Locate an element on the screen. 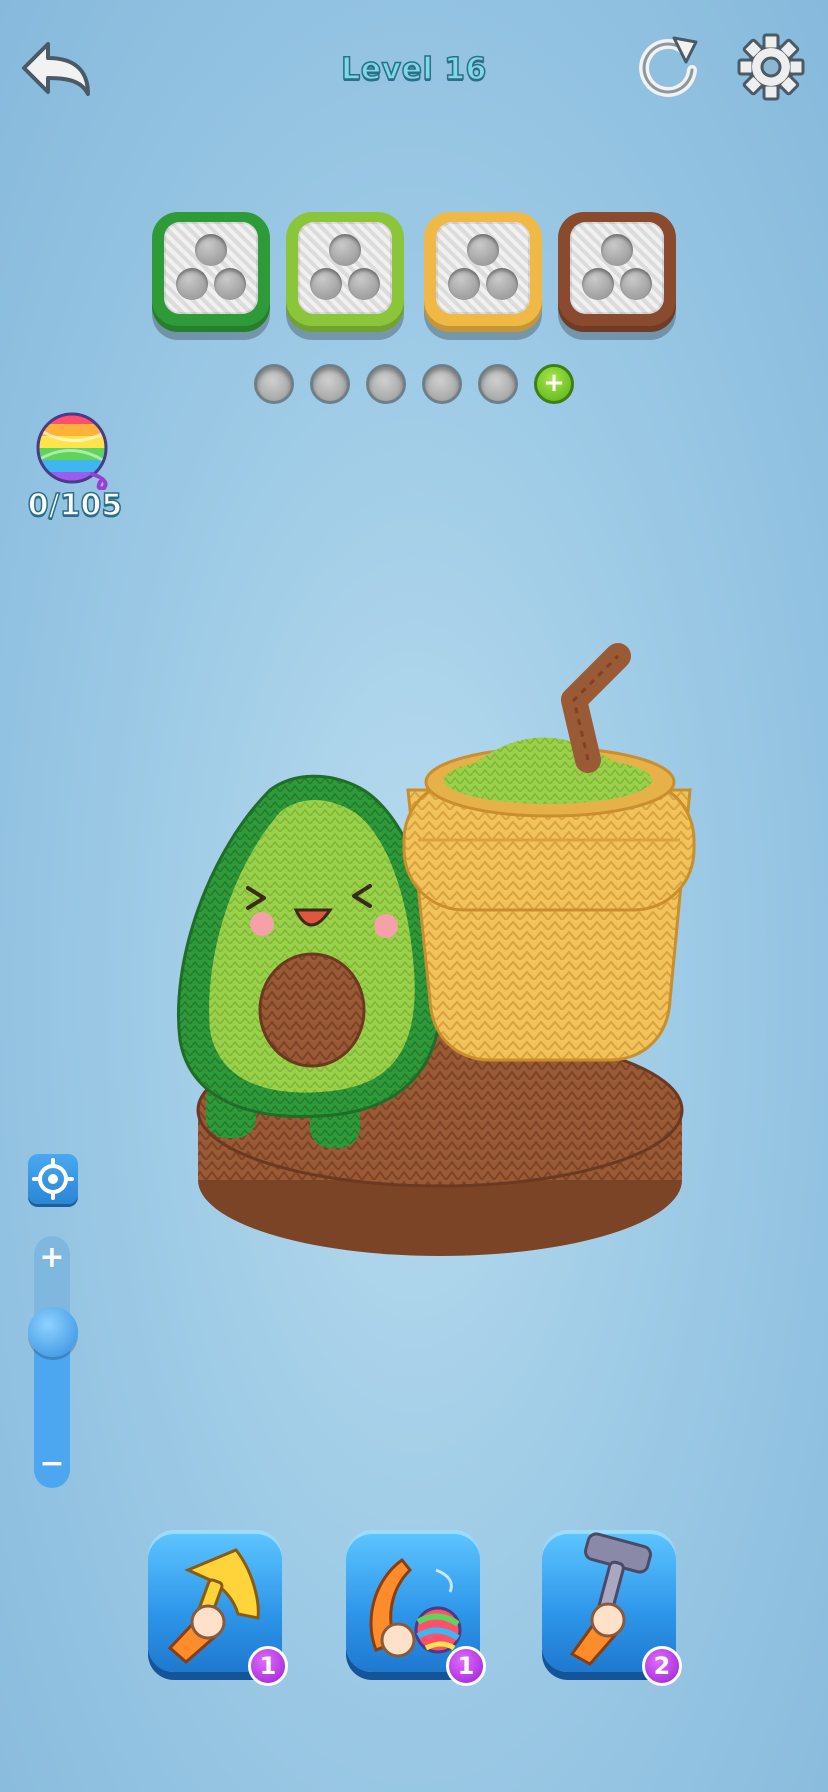 The image size is (828, 1792). recenter-button is located at coordinates (53, 1179).